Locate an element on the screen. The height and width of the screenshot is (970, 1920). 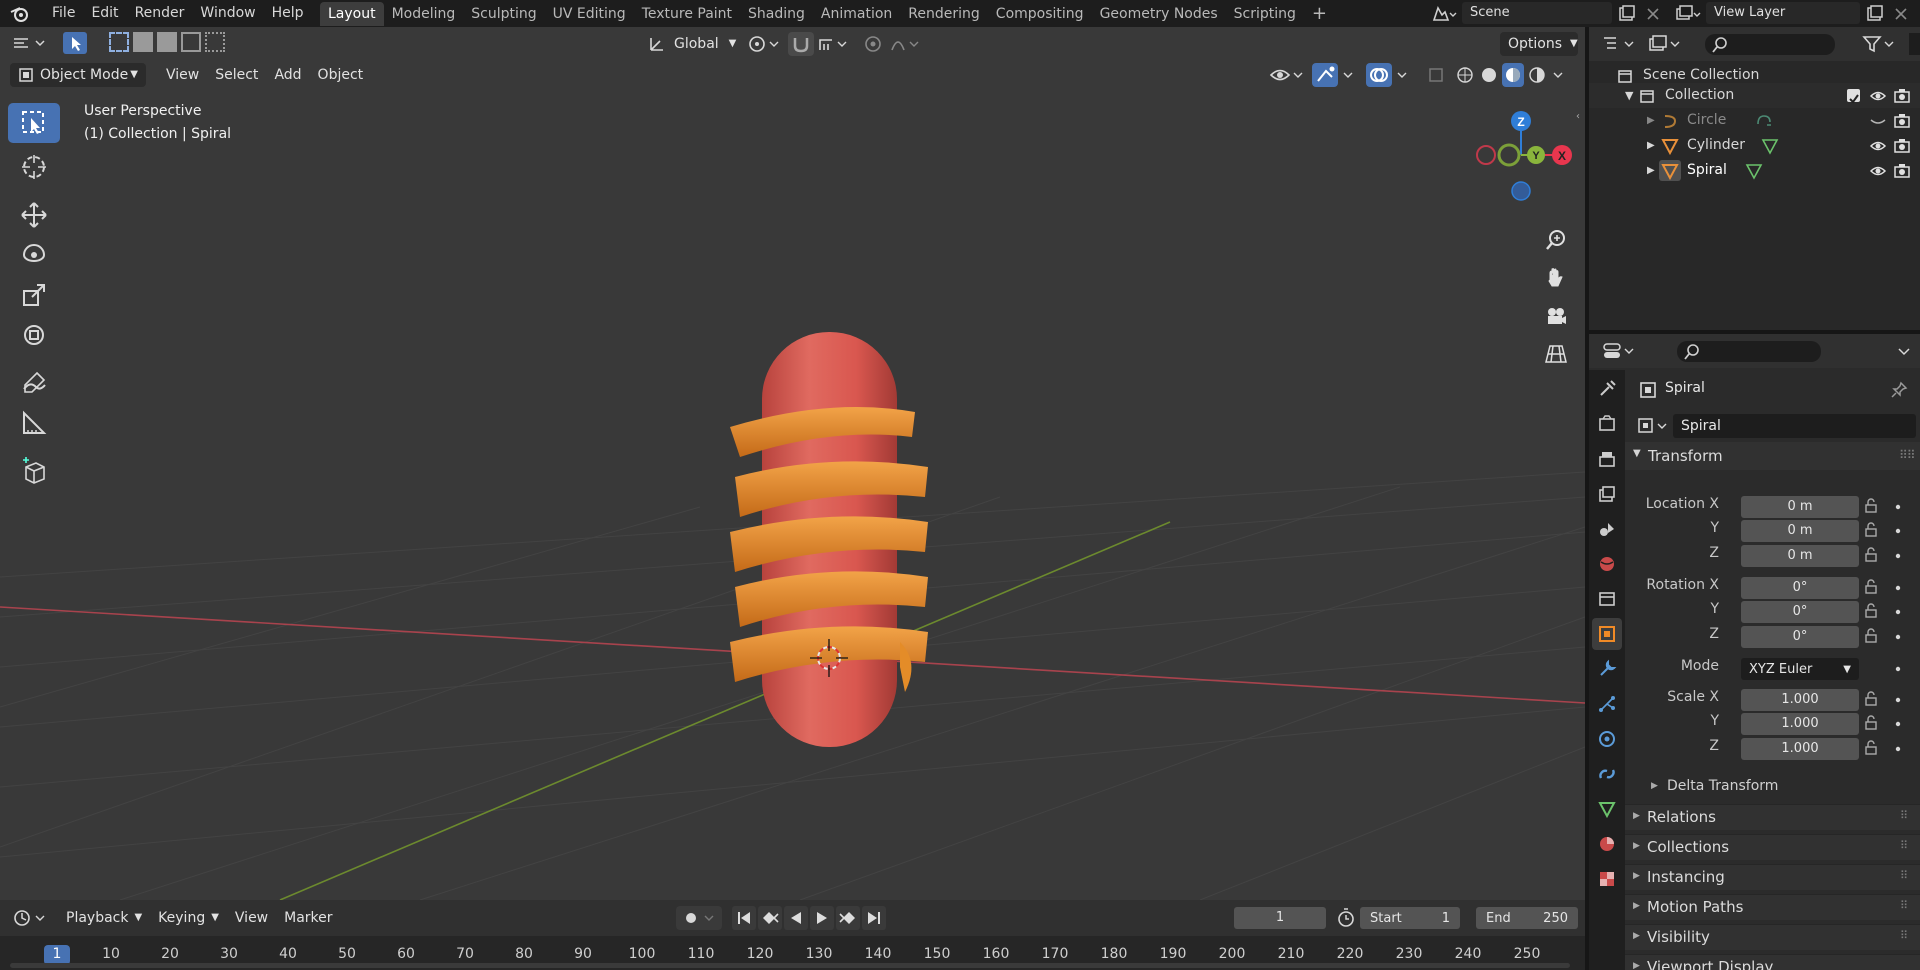
location-x-field: 0 m is located at coordinates (1800, 507).